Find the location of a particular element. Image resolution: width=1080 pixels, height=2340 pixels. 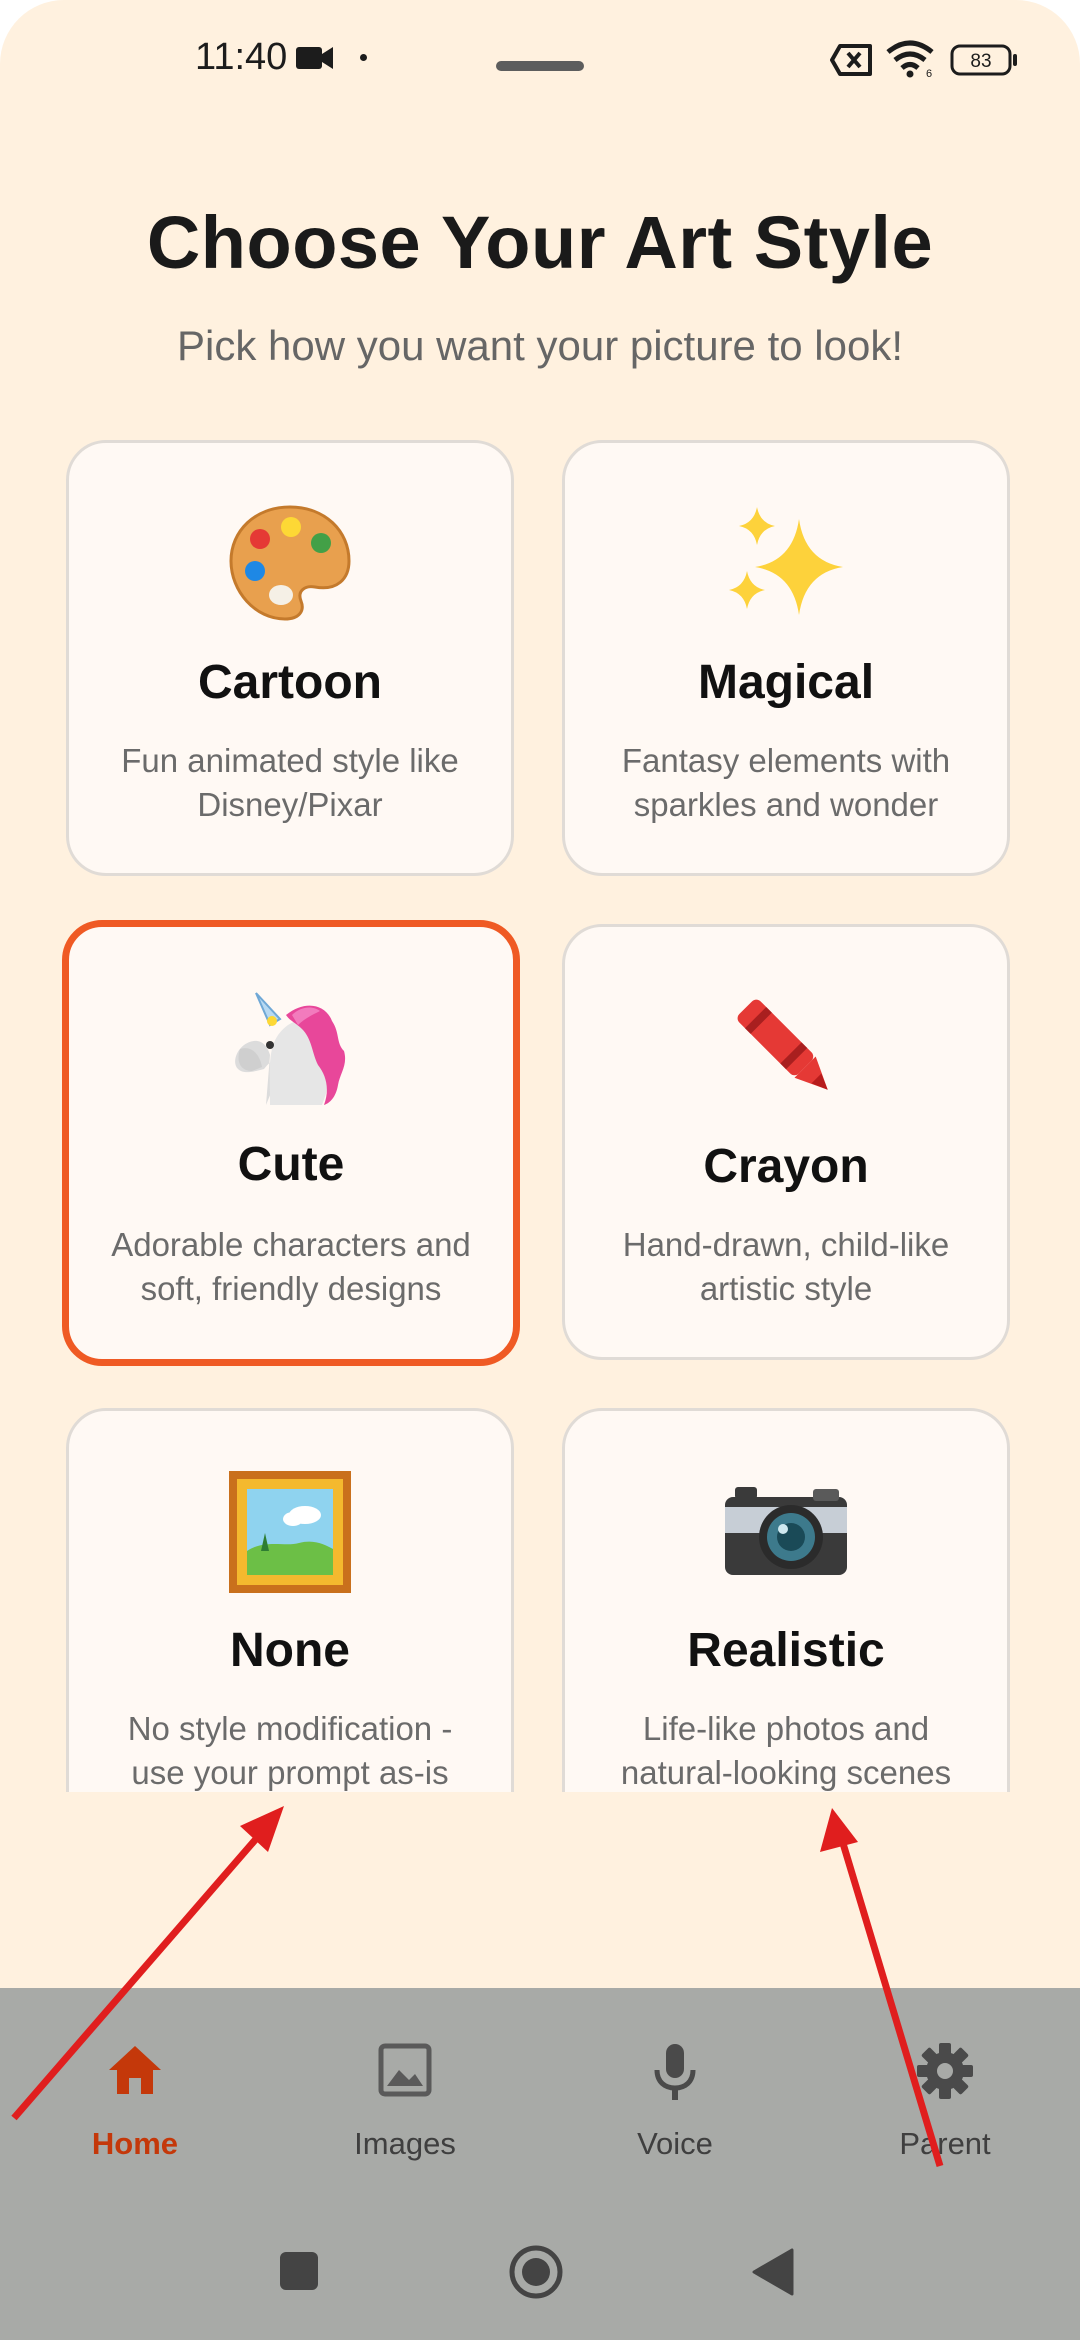

style-name: Crayon is located at coordinates (786, 1166).